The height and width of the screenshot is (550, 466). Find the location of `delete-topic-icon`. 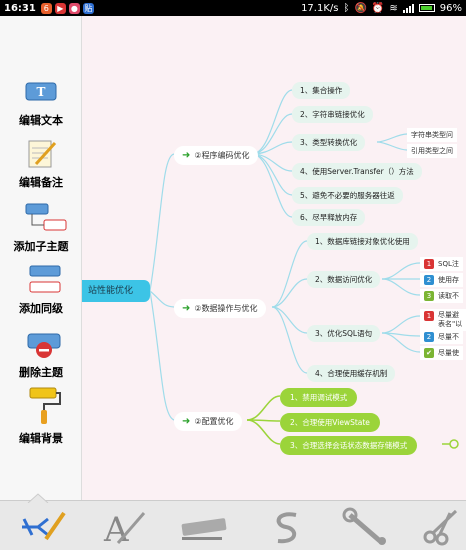

delete-topic-icon is located at coordinates (42, 344).